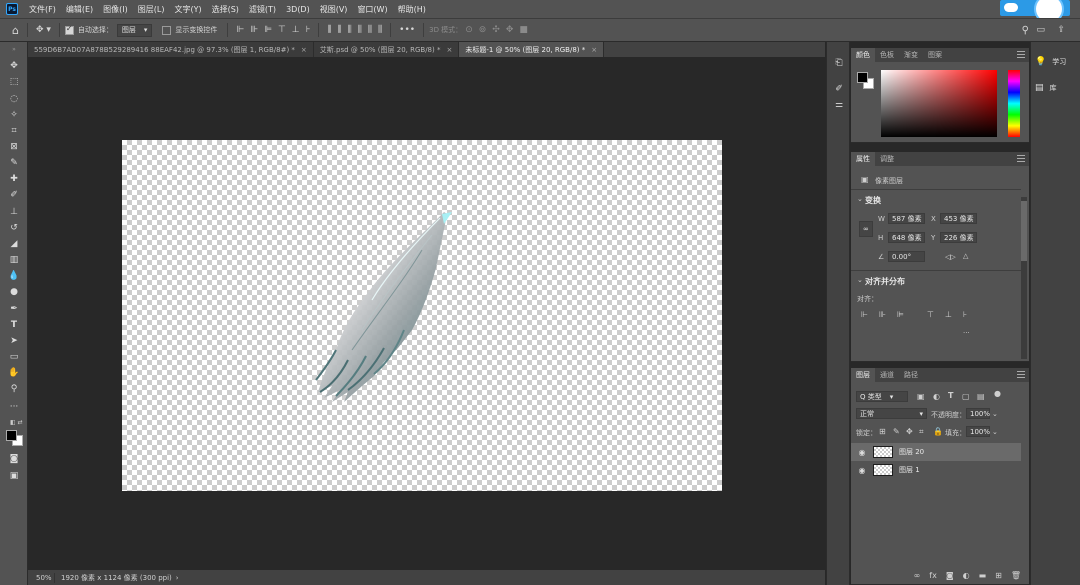 This screenshot has width=1080, height=585. I want to click on tab-properties: 属性, so click(863, 159).